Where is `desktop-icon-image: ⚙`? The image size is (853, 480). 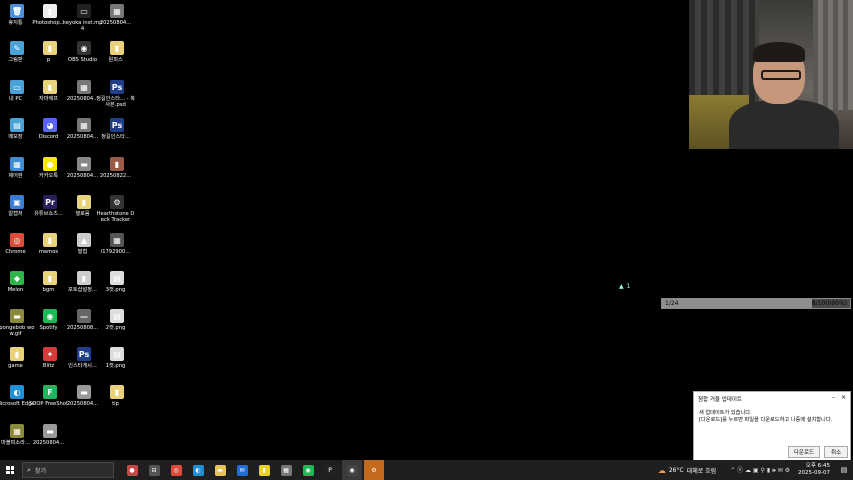 desktop-icon-image: ⚙ is located at coordinates (117, 202).